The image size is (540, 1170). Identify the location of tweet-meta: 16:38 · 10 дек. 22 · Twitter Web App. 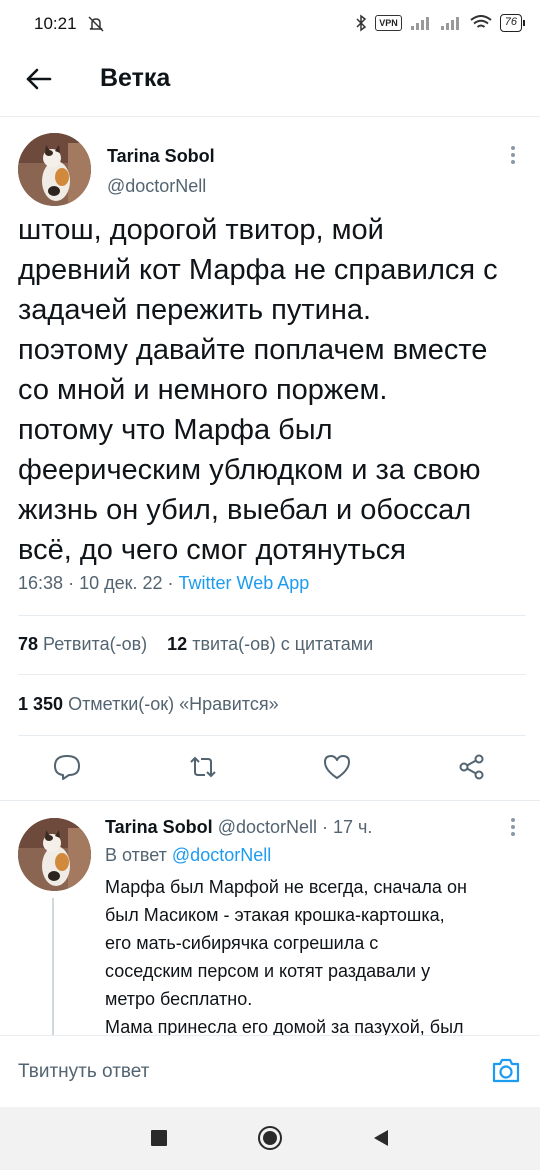
(164, 583).